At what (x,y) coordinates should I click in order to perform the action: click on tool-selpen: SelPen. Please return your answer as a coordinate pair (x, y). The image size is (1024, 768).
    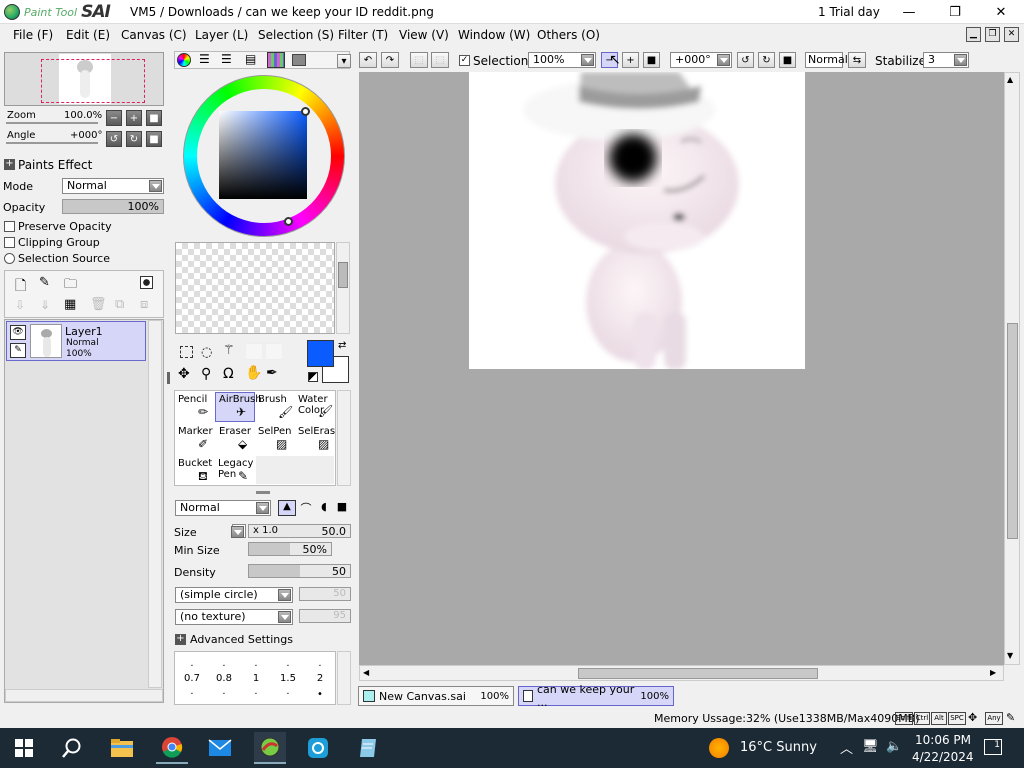
    Looking at the image, I should click on (274, 431).